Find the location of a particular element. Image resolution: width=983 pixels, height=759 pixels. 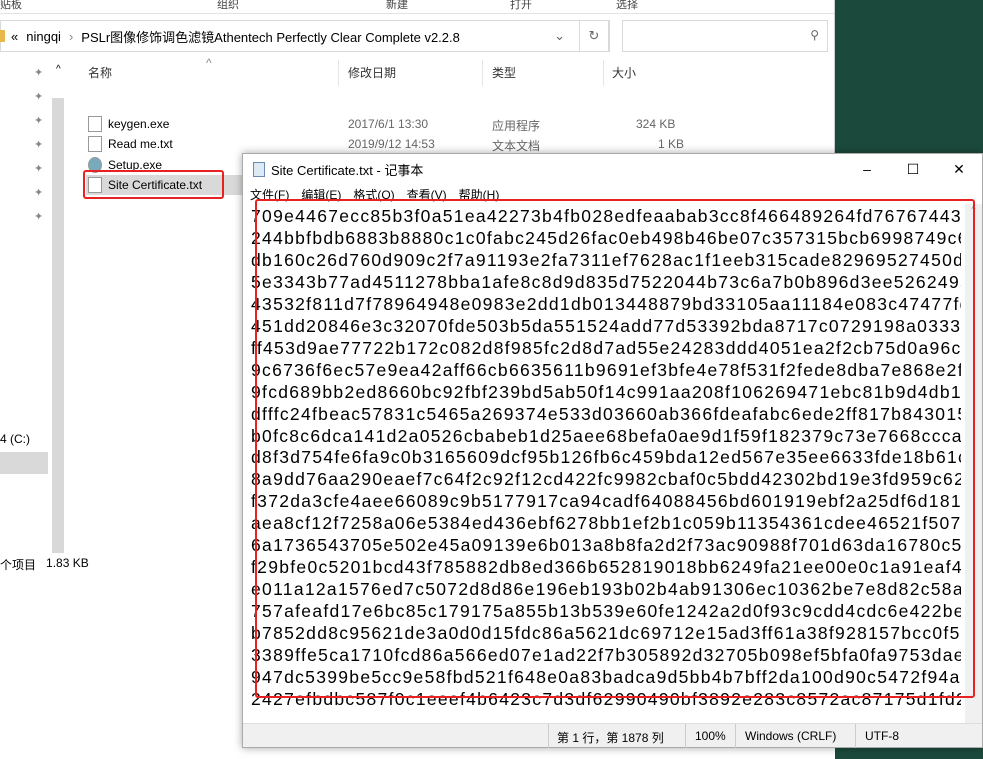

file-name: Read me.txt is located at coordinates (140, 144).